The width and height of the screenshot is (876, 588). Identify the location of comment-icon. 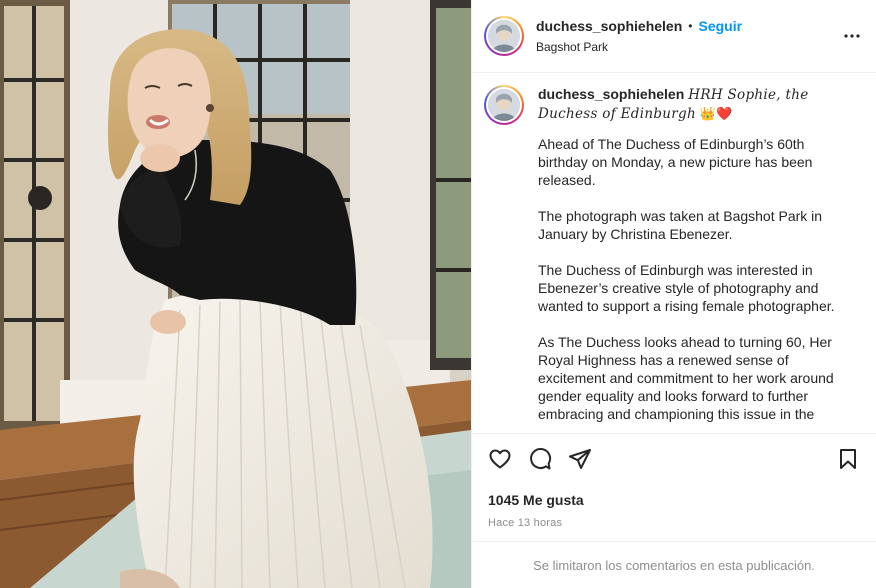
(540, 459).